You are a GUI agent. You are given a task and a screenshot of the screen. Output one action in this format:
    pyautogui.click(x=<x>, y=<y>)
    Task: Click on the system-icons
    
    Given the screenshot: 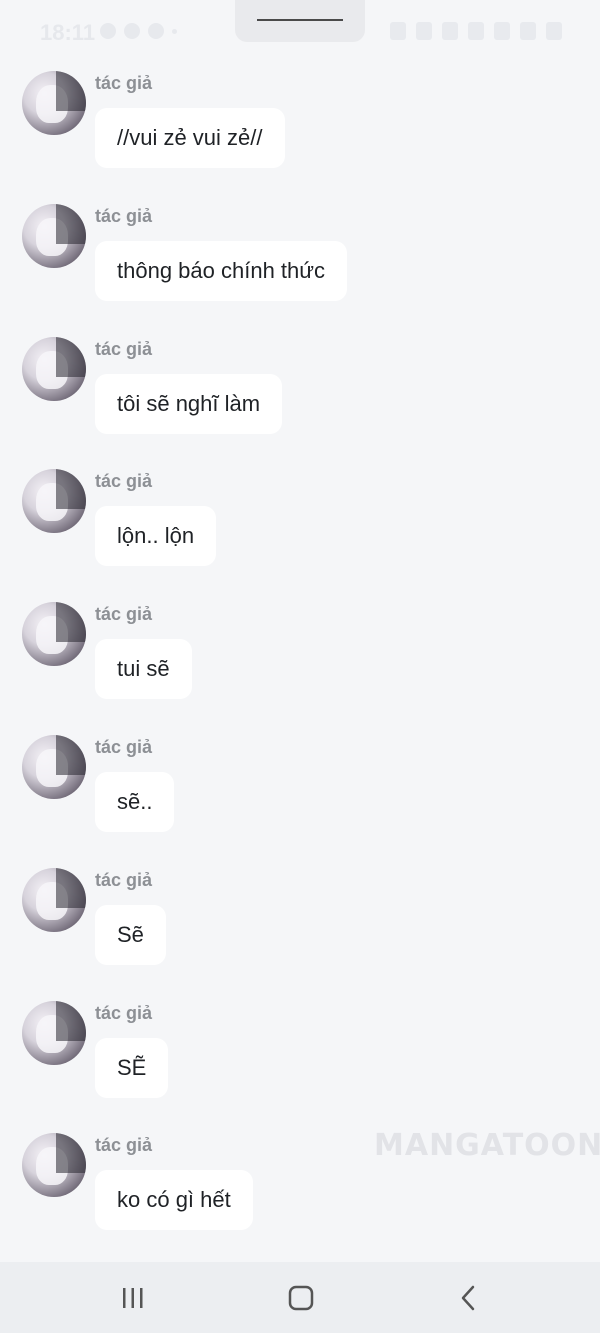 What is the action you would take?
    pyautogui.click(x=476, y=31)
    